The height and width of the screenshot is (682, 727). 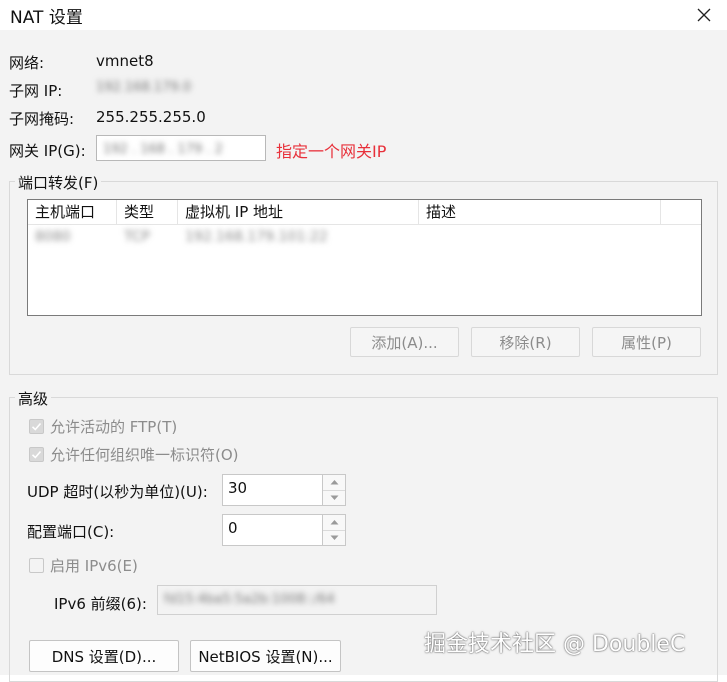 What do you see at coordinates (71, 532) in the screenshot?
I see `config-port-label: 配置端口(C):` at bounding box center [71, 532].